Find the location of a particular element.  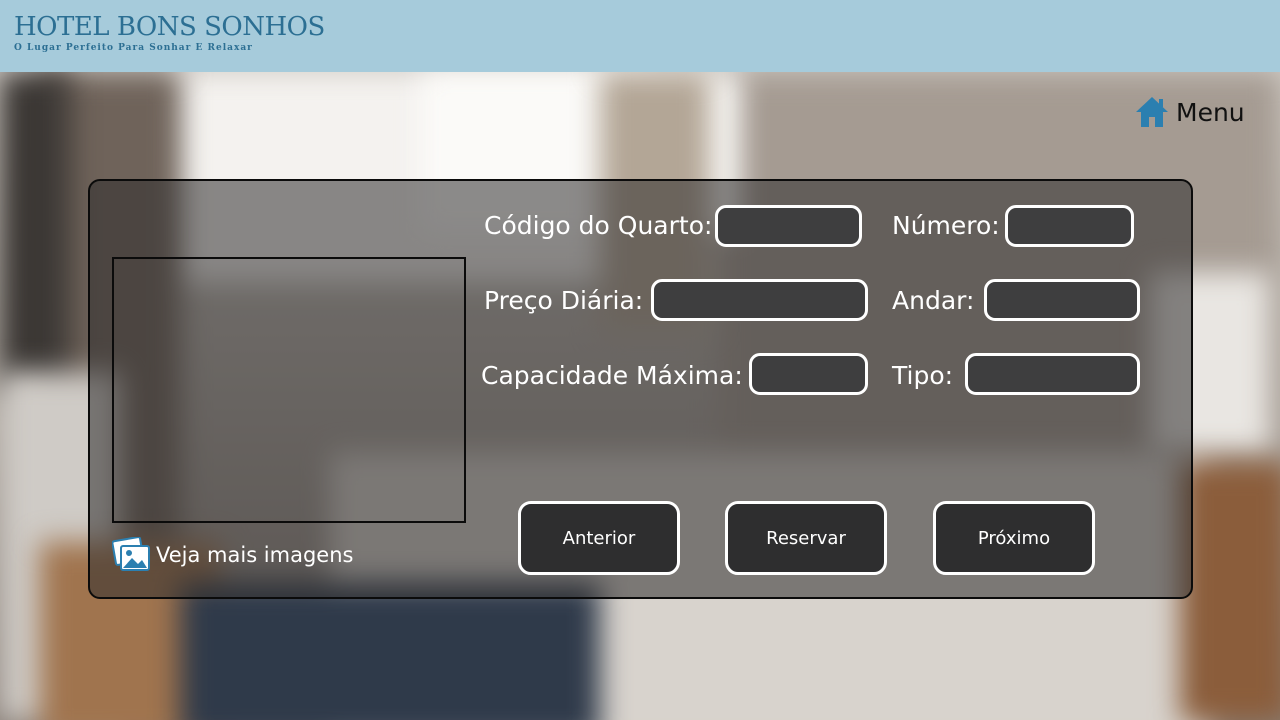

number-input is located at coordinates (1069, 226).